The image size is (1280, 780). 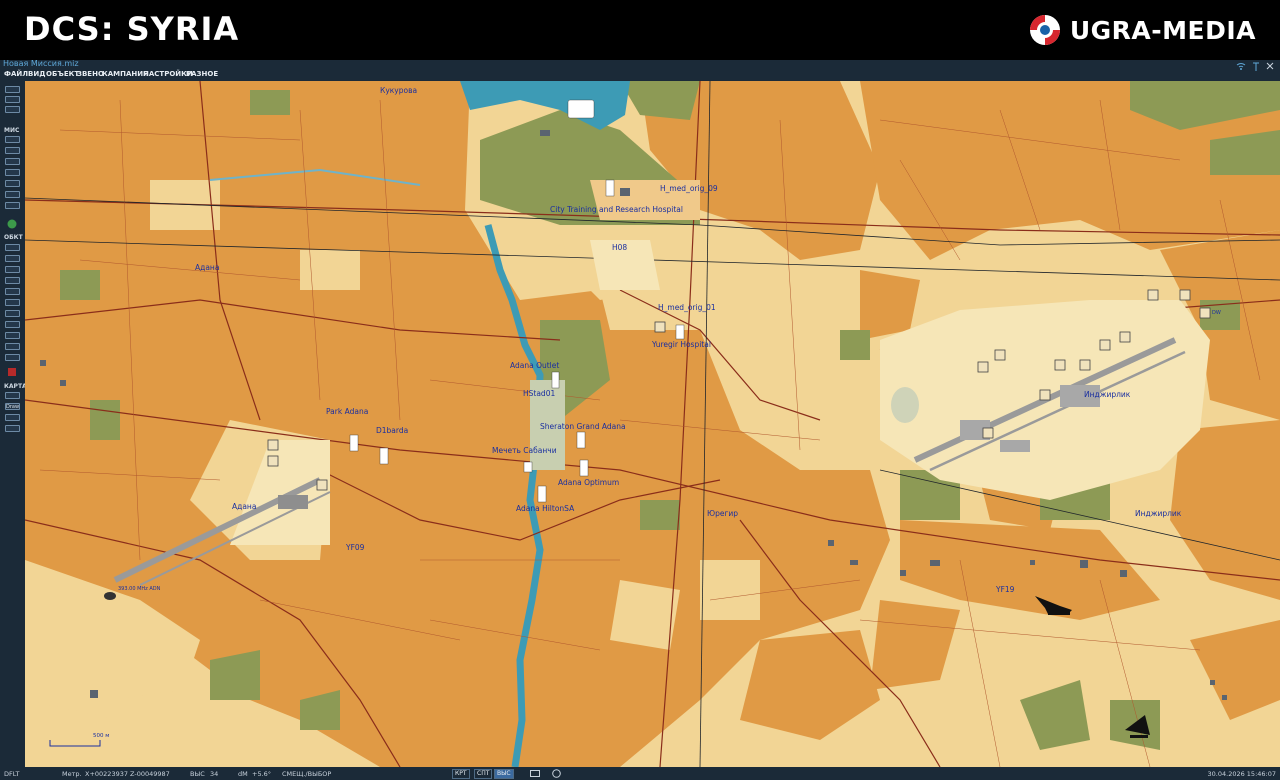 I want to click on menu-file: ФАЙЛ, so click(x=16, y=74).